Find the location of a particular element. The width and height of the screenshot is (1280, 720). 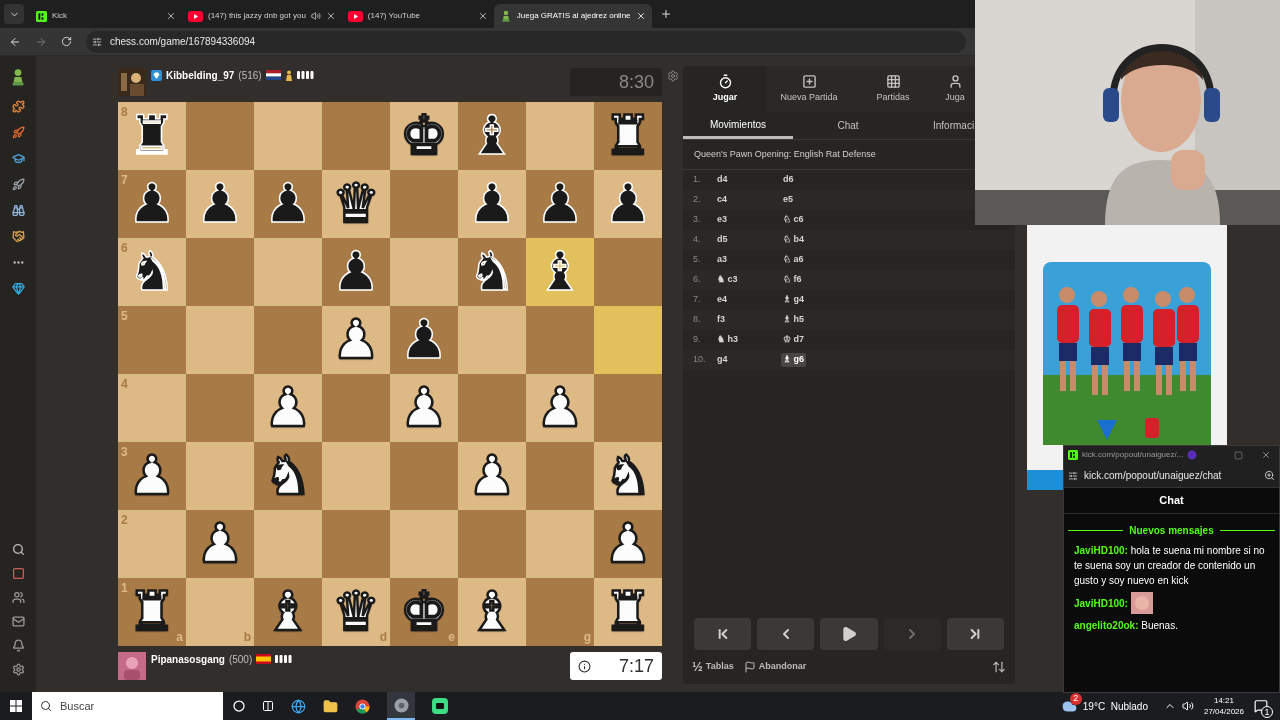

reload-icon is located at coordinates (66, 41).